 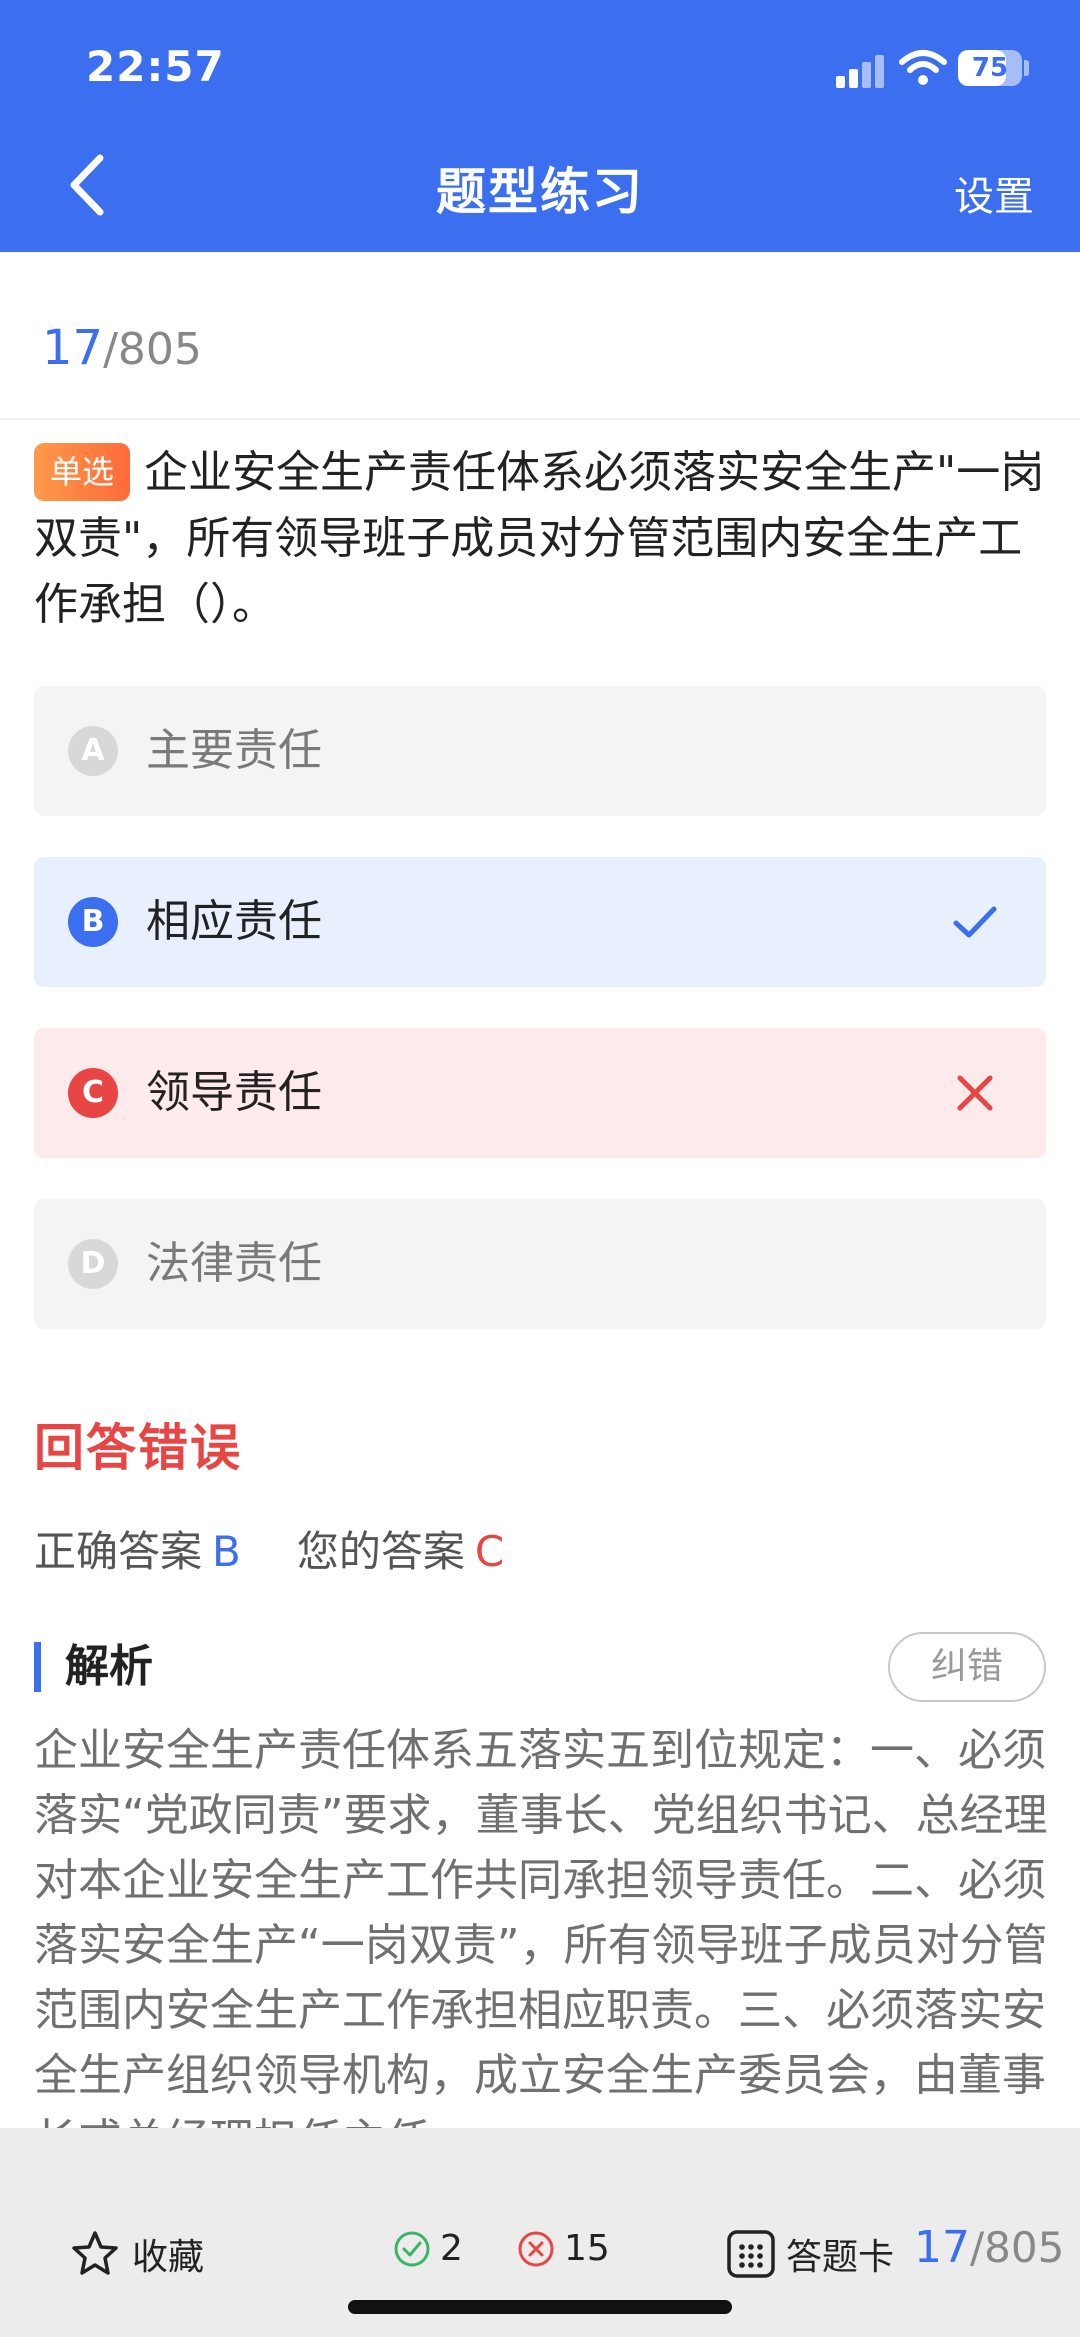 What do you see at coordinates (840, 2257) in the screenshot?
I see `answer-card-label: 答题卡` at bounding box center [840, 2257].